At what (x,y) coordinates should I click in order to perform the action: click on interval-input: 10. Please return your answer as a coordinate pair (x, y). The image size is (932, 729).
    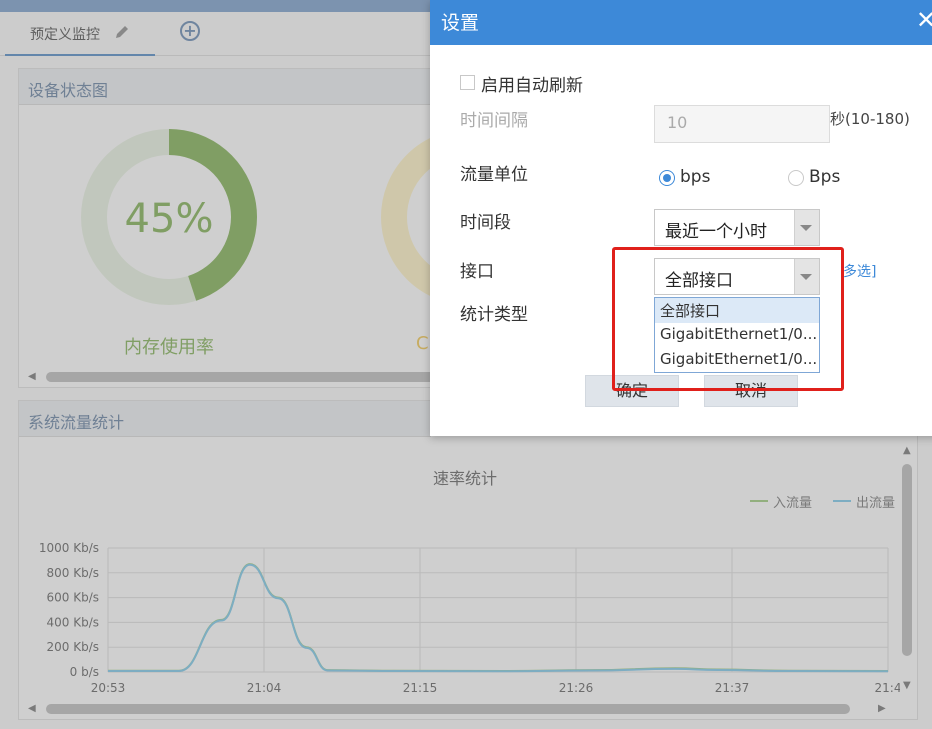
    Looking at the image, I should click on (742, 124).